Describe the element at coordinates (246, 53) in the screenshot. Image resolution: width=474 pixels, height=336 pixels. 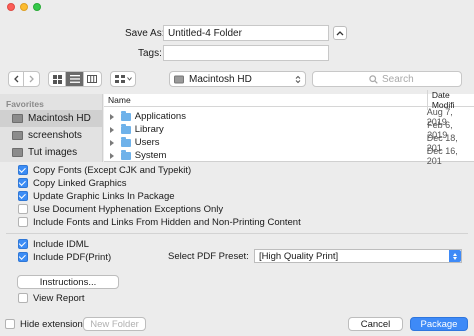
I see `tags-field` at that location.